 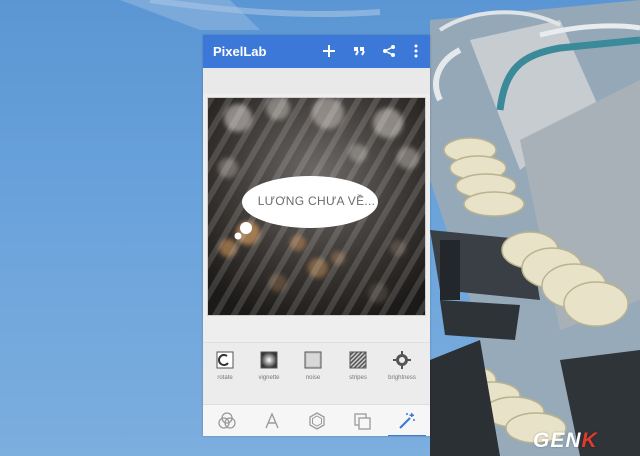 I want to click on nav-text, so click(x=272, y=421).